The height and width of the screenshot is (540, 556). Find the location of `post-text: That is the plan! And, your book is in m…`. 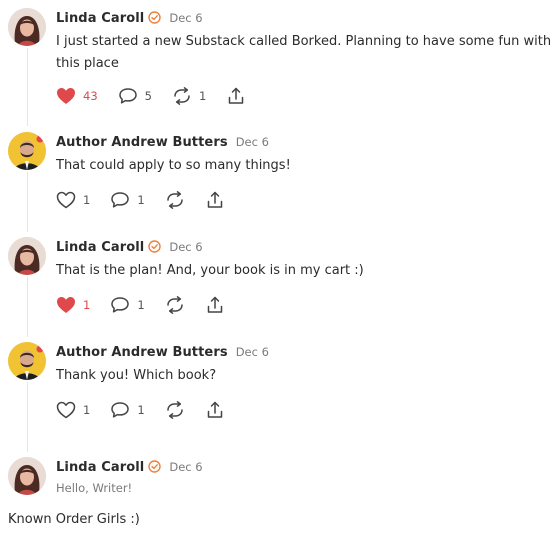

post-text: That is the plan! And, your book is in m… is located at coordinates (210, 270).